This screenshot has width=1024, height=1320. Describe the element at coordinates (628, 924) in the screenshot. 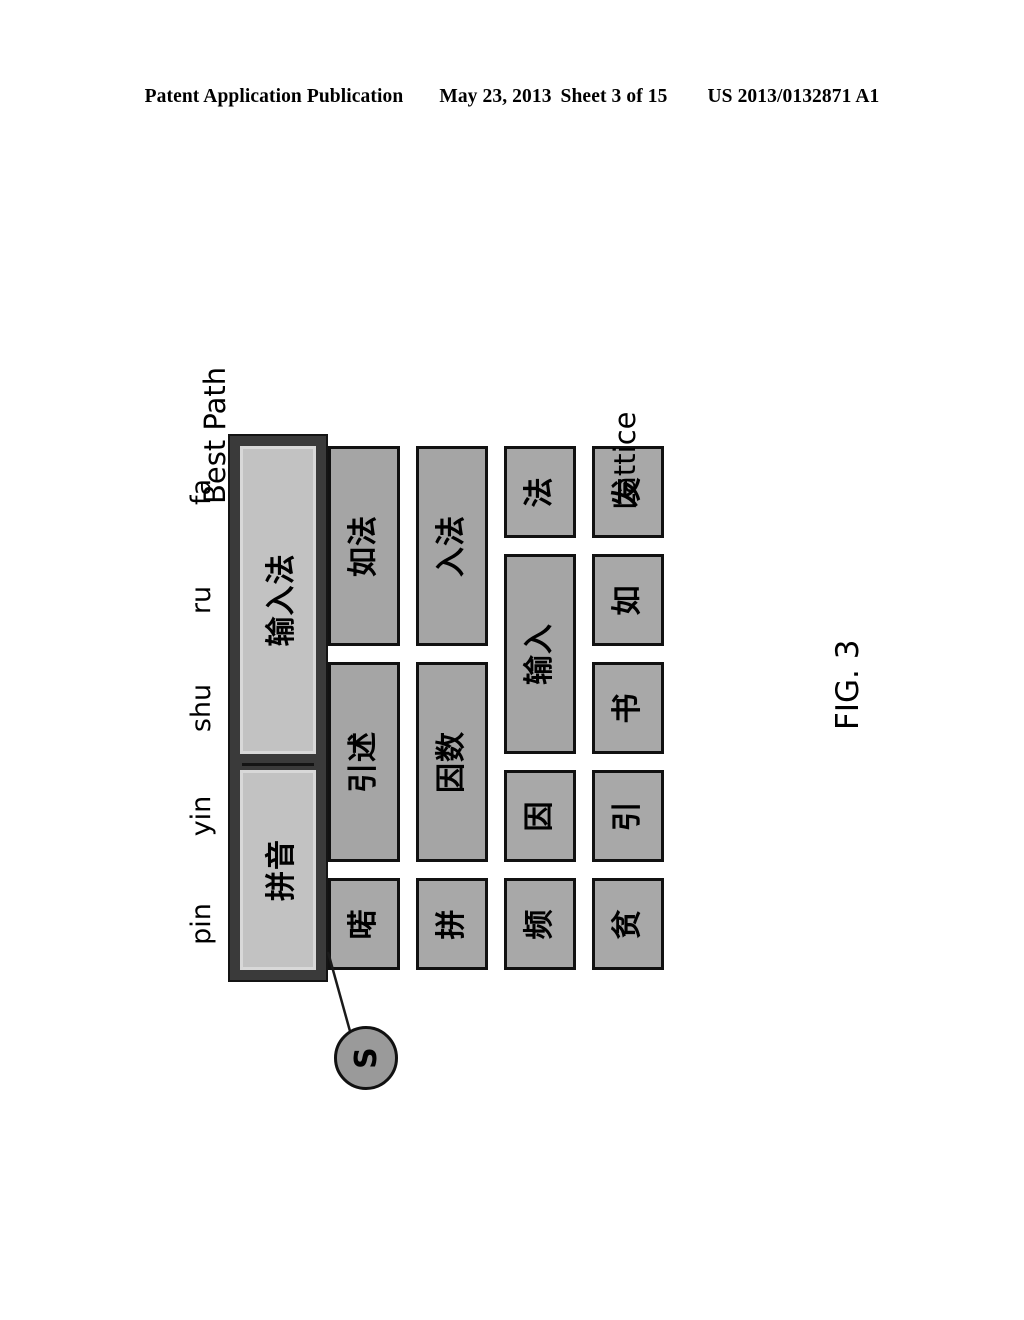

I see `lattice-node-r4-c1: 贫` at that location.